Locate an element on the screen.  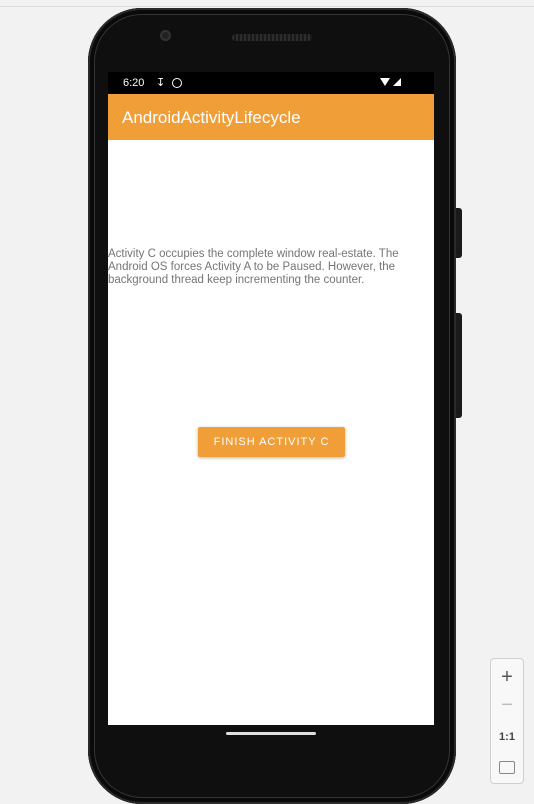
earpiece-speaker is located at coordinates (272, 37).